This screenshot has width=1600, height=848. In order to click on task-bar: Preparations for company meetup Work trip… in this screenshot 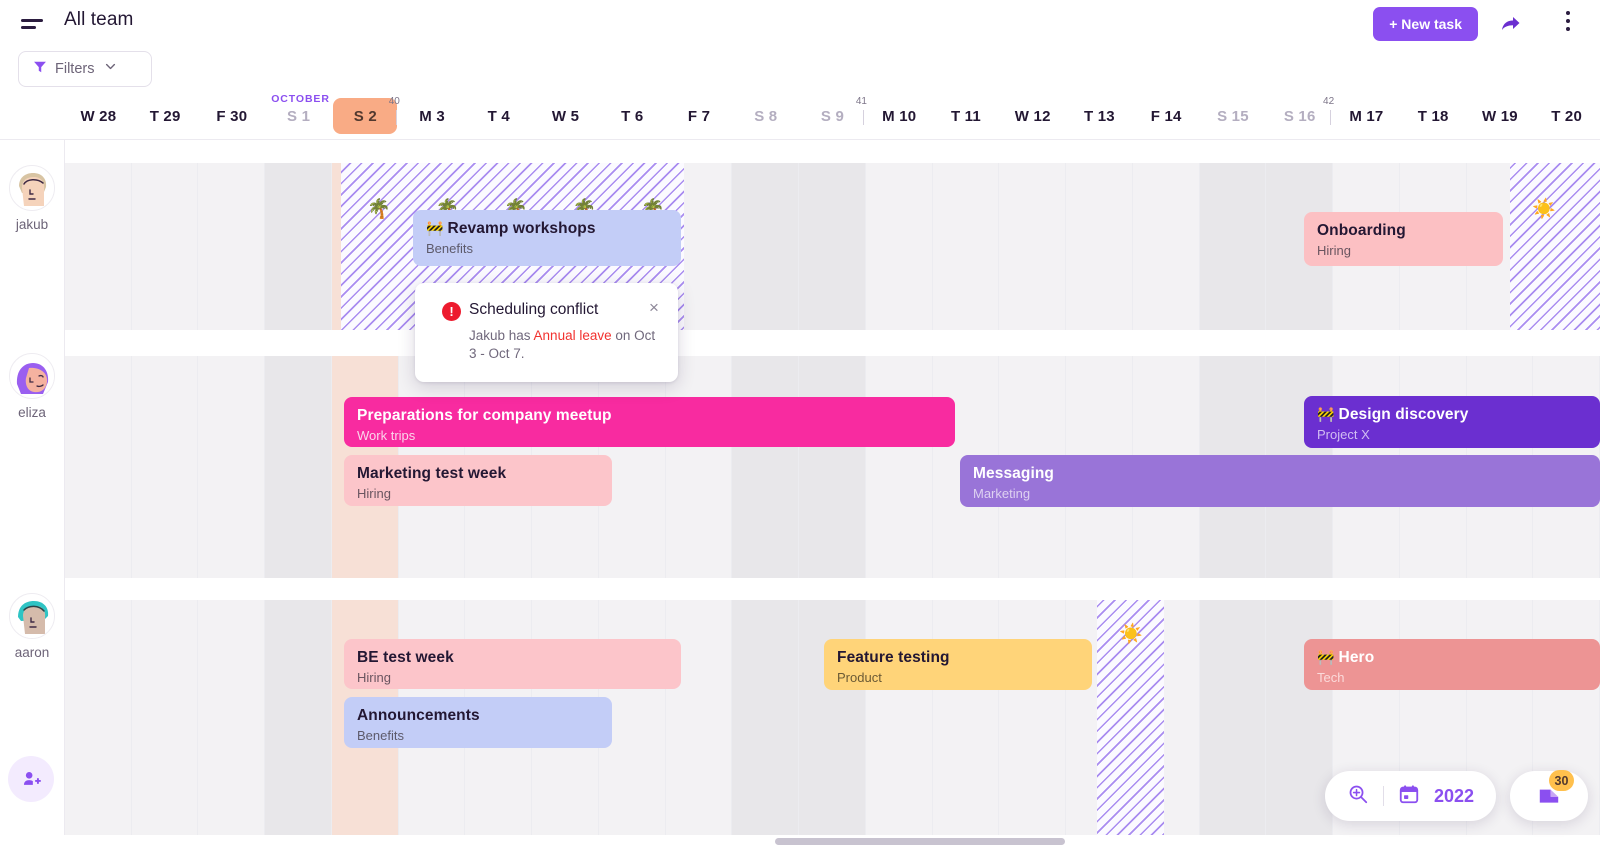, I will do `click(649, 422)`.